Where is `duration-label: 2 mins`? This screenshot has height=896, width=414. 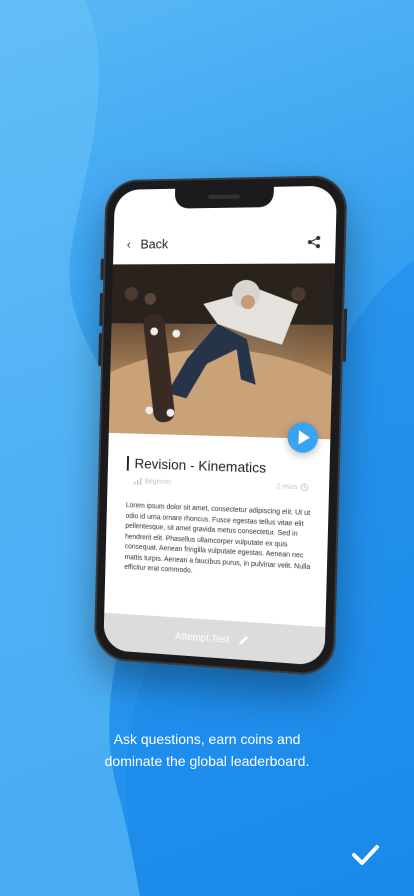 duration-label: 2 mins is located at coordinates (287, 486).